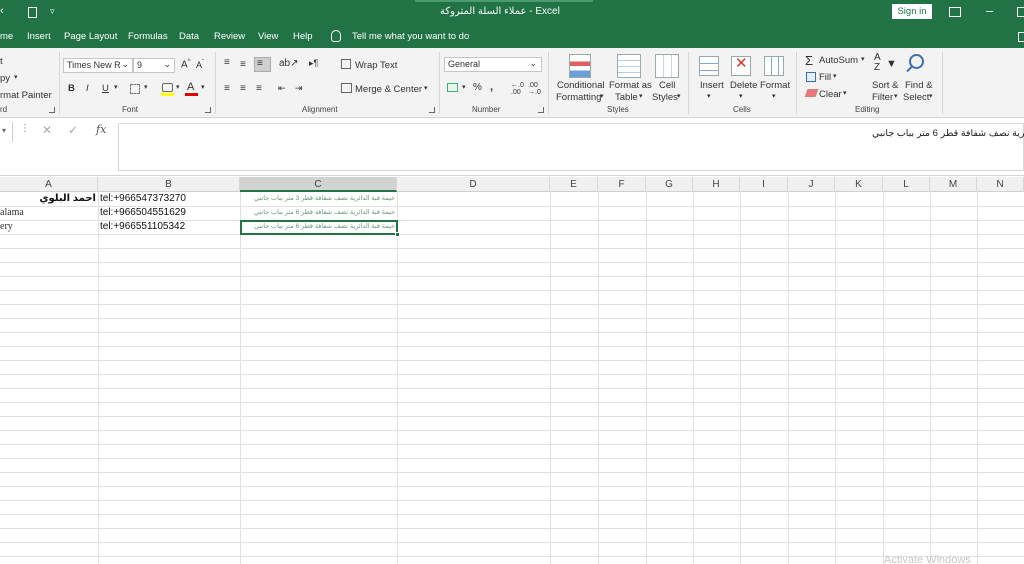 The width and height of the screenshot is (1024, 564). Describe the element at coordinates (896, 96) in the screenshot. I see `sort-dropdown-icon: ▾` at that location.